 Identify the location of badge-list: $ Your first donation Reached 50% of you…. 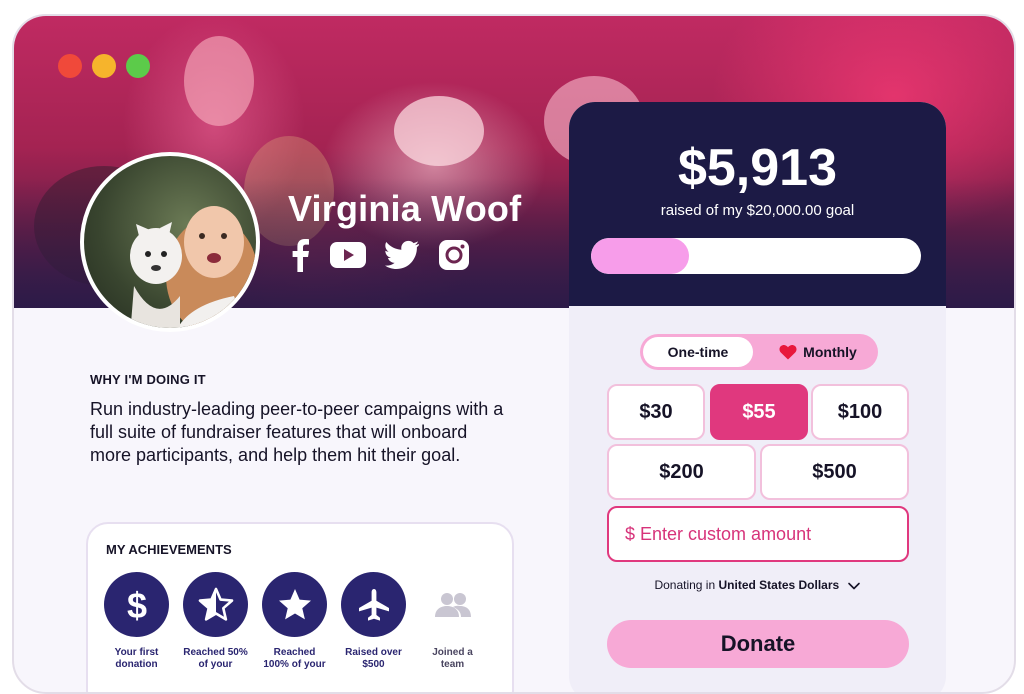
(294, 621).